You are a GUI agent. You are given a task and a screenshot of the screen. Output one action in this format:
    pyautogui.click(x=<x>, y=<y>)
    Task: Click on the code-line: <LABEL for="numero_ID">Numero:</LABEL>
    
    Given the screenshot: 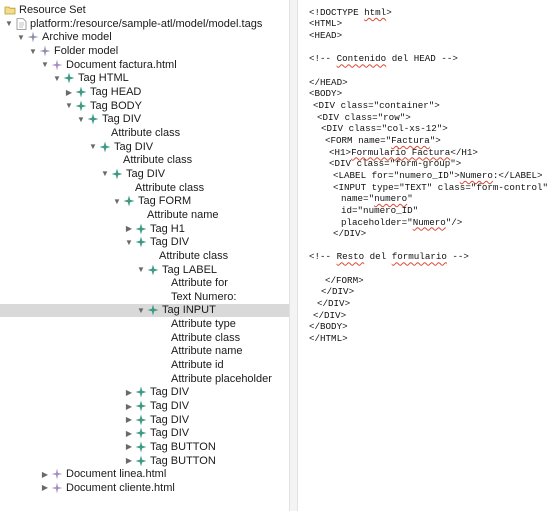 What is the action you would take?
    pyautogui.click(x=438, y=176)
    